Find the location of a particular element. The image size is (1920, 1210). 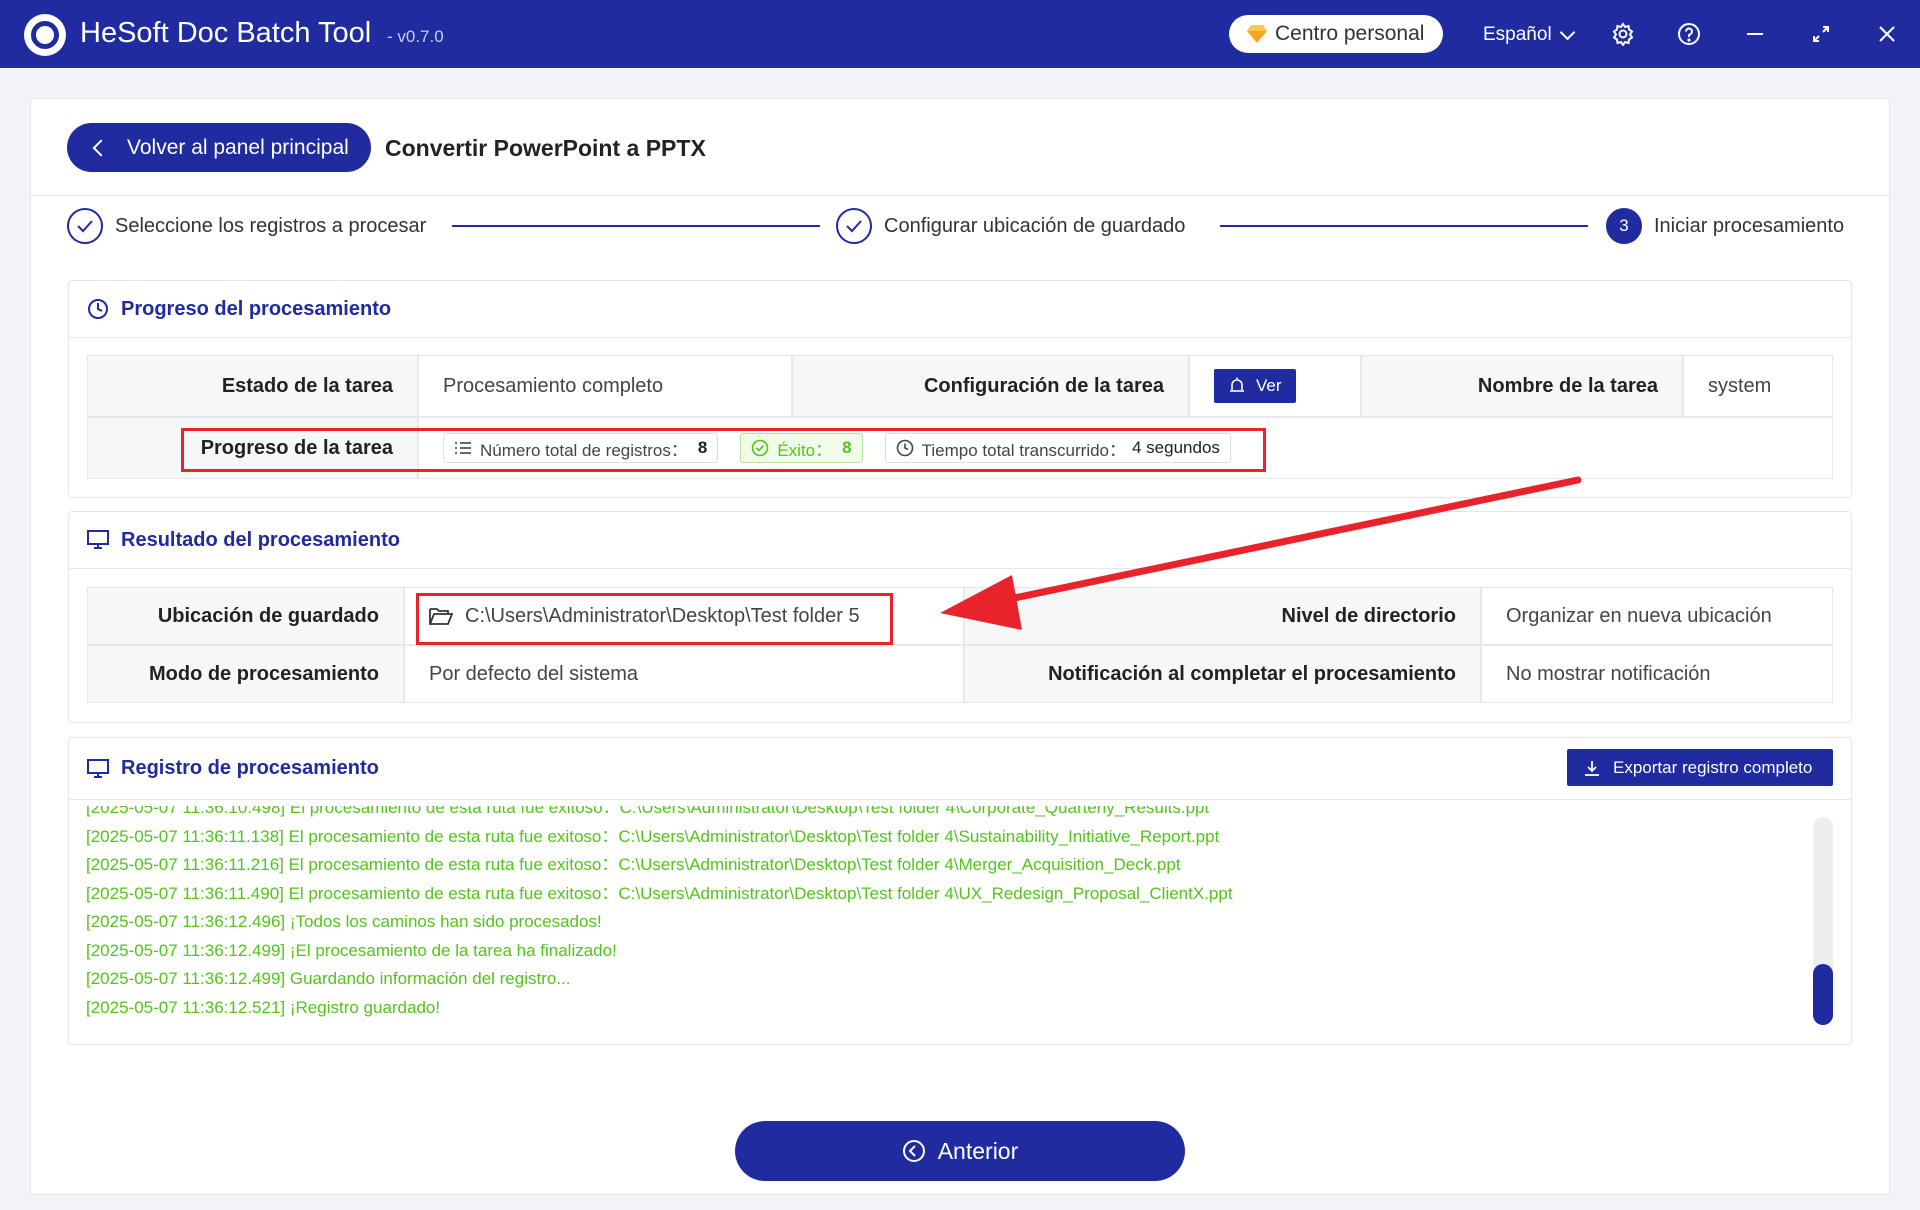

export-button-label: Exportar registro completo is located at coordinates (1713, 767).